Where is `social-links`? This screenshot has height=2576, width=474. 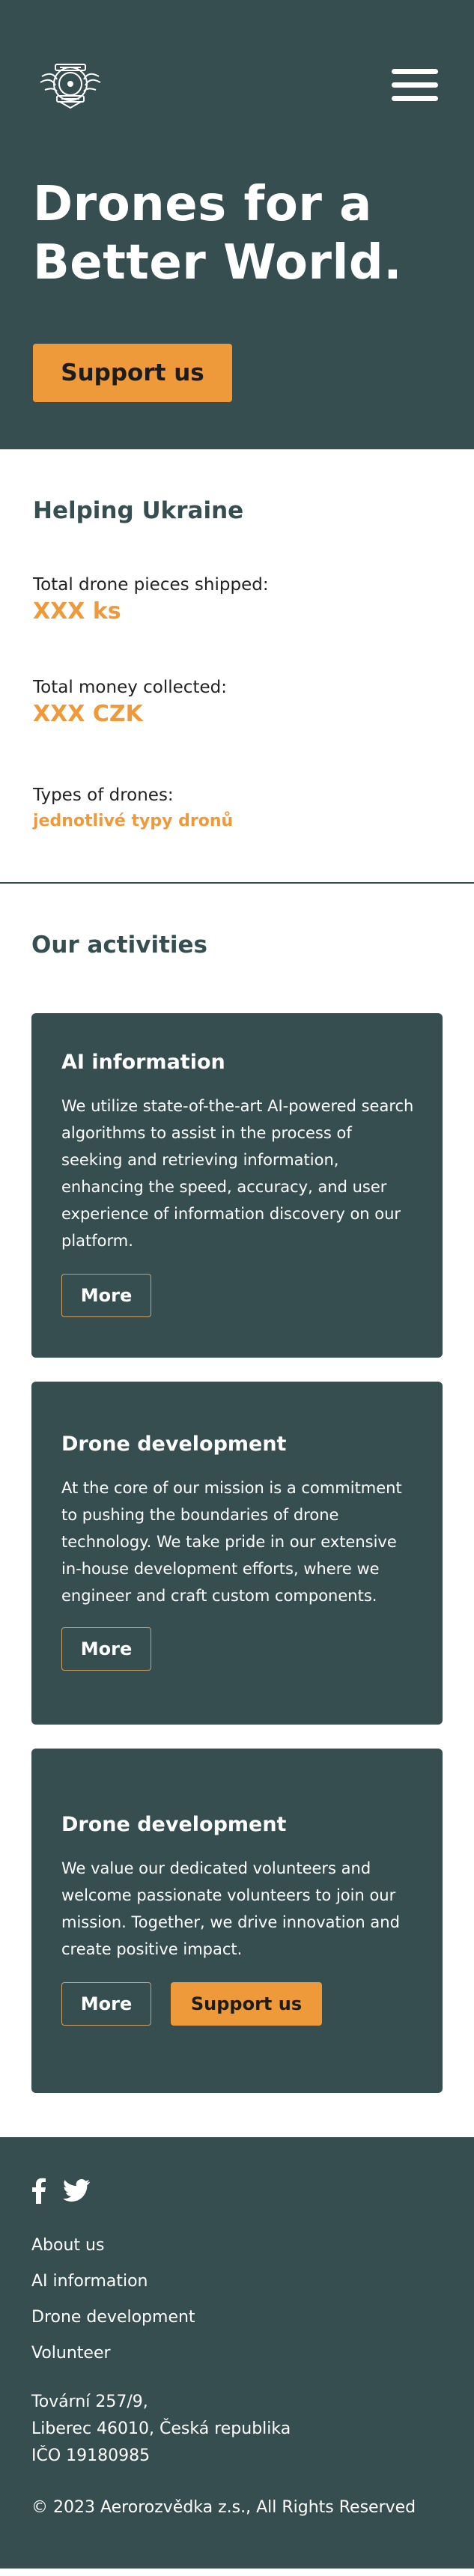
social-links is located at coordinates (60, 2190).